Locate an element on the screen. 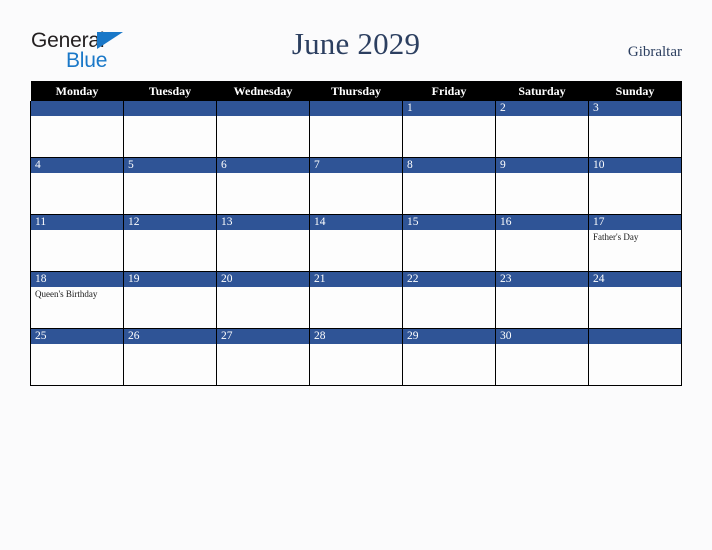 The height and width of the screenshot is (550, 712). weekday-header-monday: Monday is located at coordinates (77, 91).